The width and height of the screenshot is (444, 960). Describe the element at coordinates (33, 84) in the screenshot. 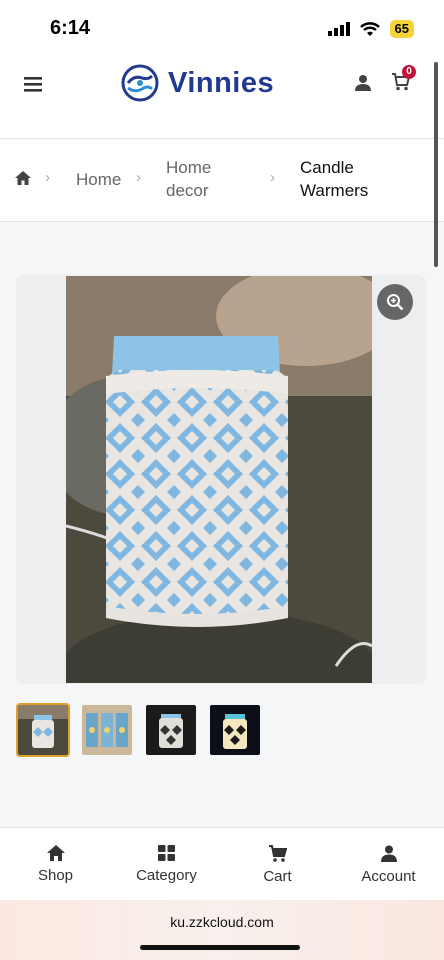

I see `menu-icon` at that location.